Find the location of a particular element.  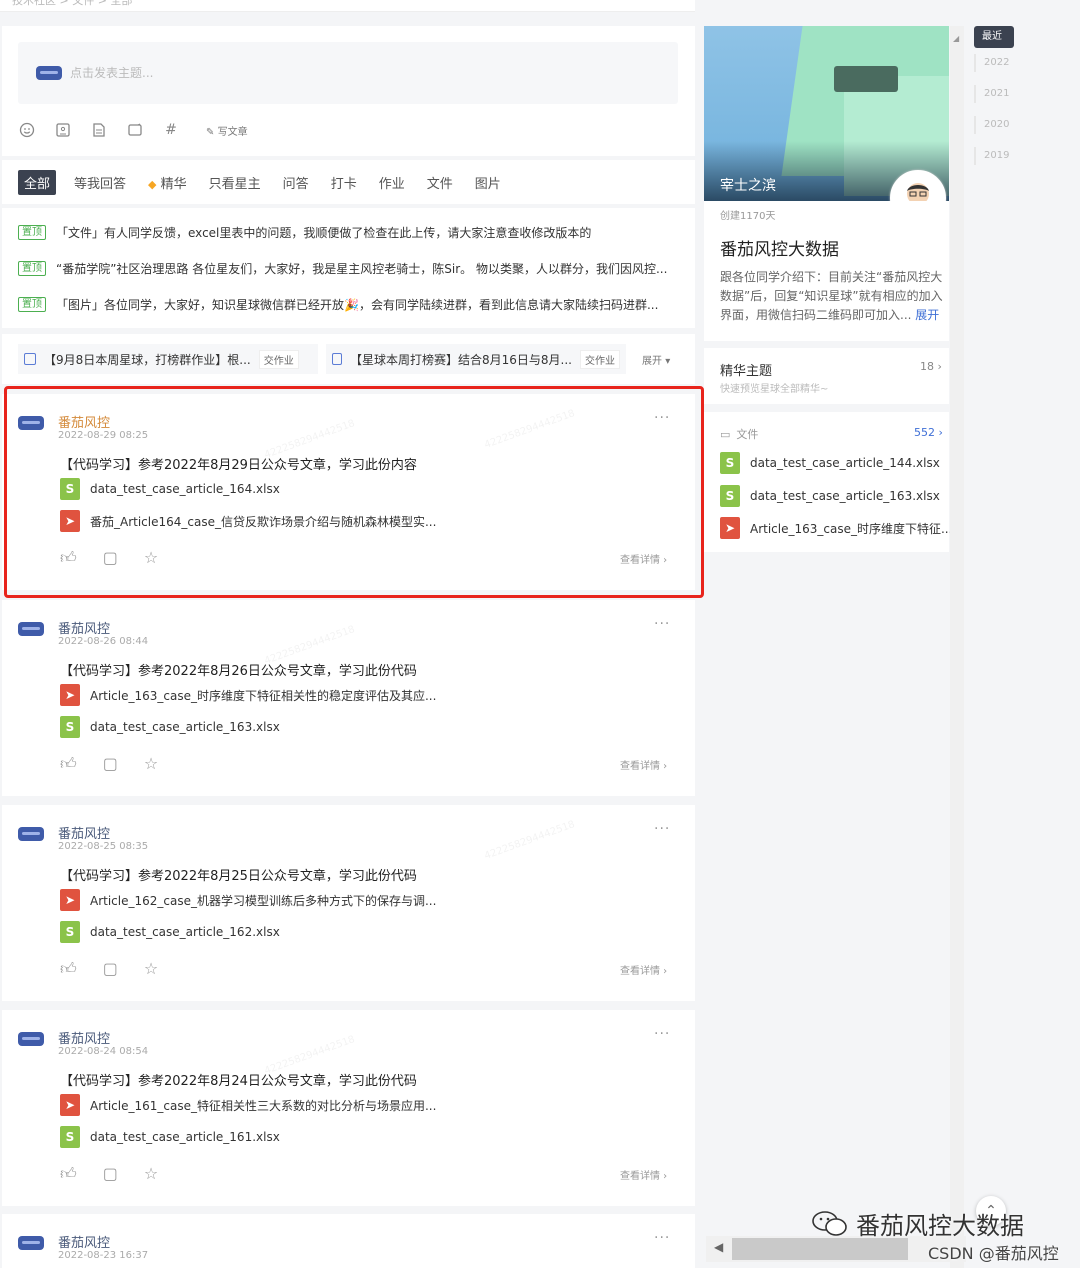

vertical-scrollbar: ◢ is located at coordinates (957, 647).